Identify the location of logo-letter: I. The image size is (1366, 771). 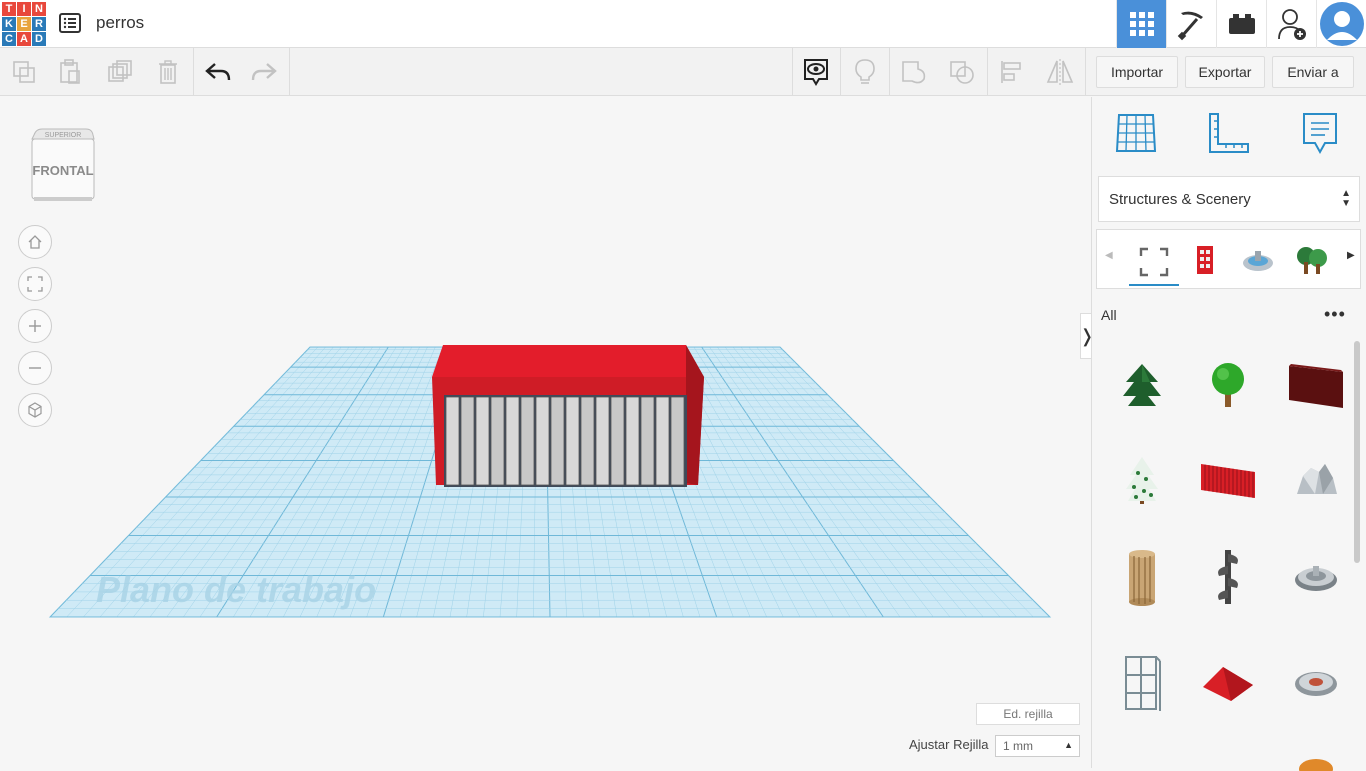
(24, 9).